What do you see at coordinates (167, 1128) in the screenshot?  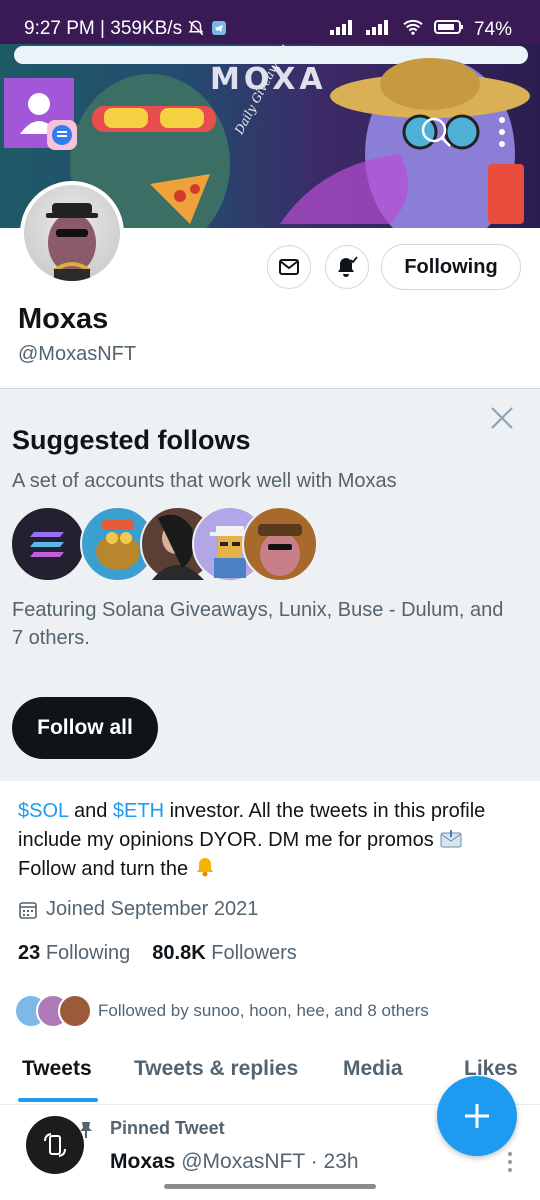 I see `pinned-tweet-label: Pinned Tweet` at bounding box center [167, 1128].